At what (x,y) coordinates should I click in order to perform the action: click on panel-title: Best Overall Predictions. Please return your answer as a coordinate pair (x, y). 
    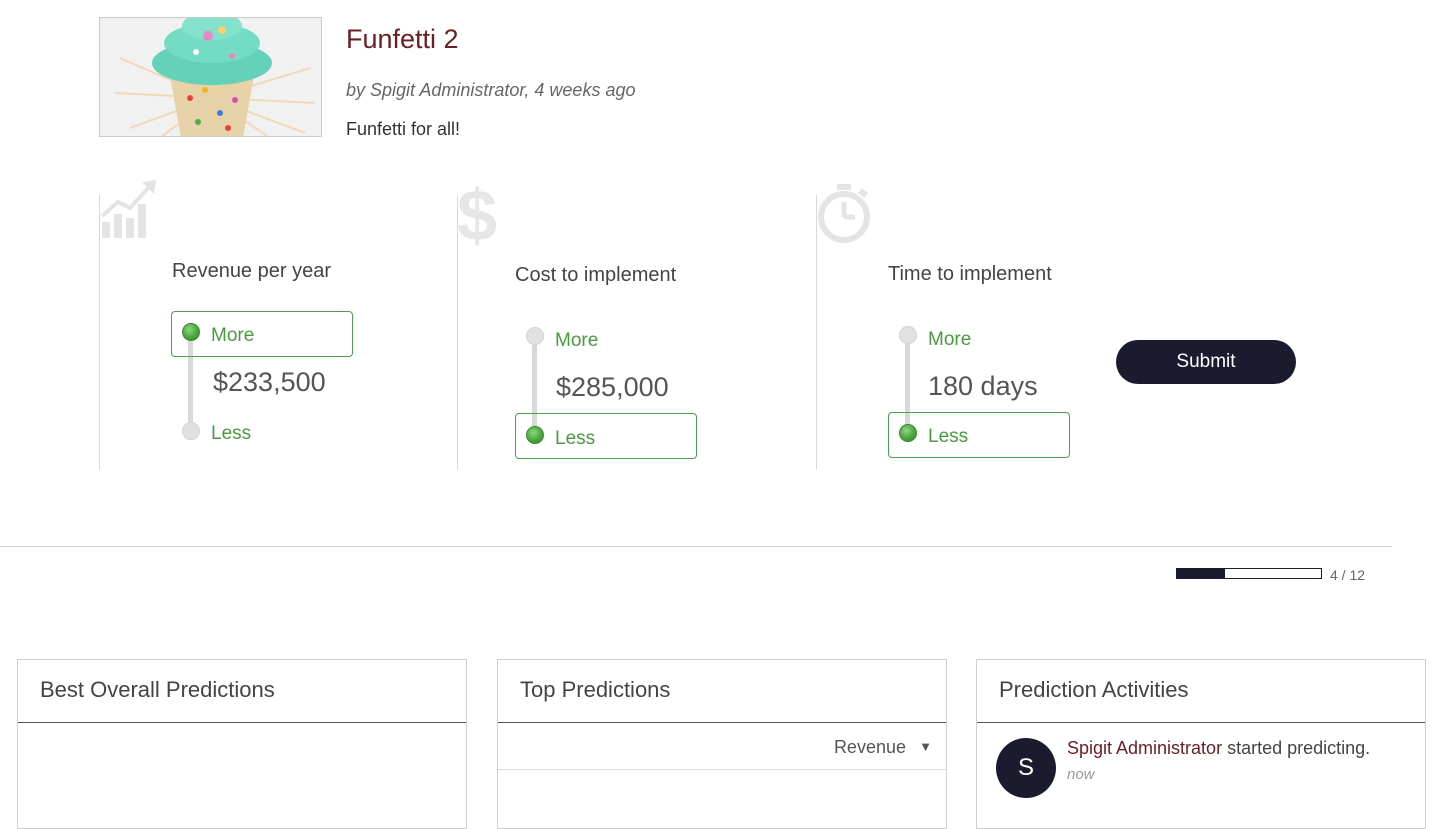
    Looking at the image, I should click on (157, 689).